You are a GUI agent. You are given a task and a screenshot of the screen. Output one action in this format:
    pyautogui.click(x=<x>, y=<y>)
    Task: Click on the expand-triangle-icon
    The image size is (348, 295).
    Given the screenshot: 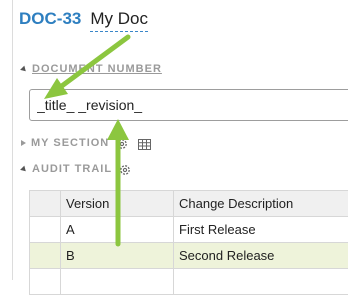 What is the action you would take?
    pyautogui.click(x=23, y=143)
    